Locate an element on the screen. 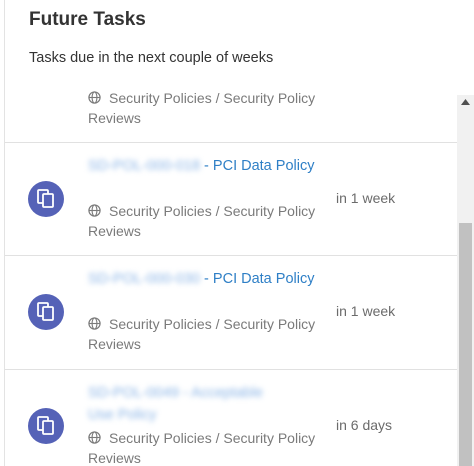 The width and height of the screenshot is (474, 466). scrollbar-thumb is located at coordinates (465, 344).